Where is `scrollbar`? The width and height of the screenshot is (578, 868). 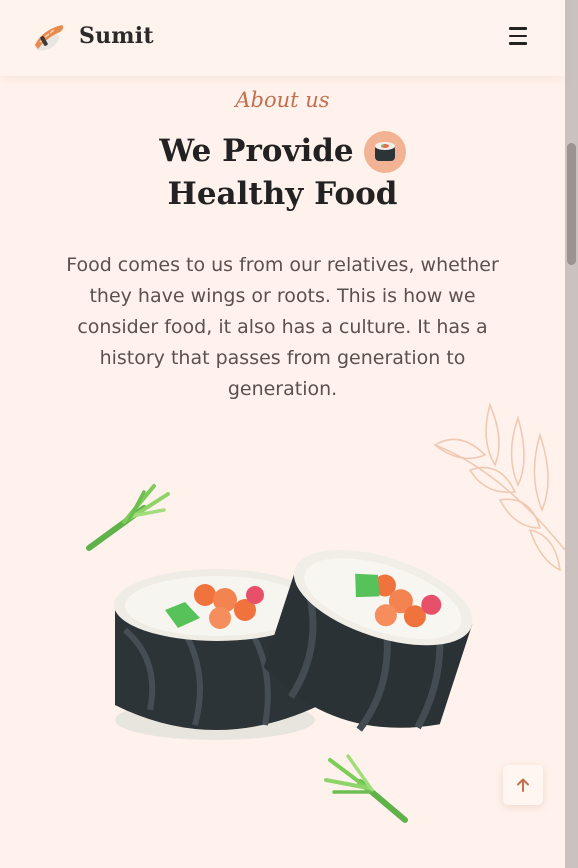 scrollbar is located at coordinates (571, 434).